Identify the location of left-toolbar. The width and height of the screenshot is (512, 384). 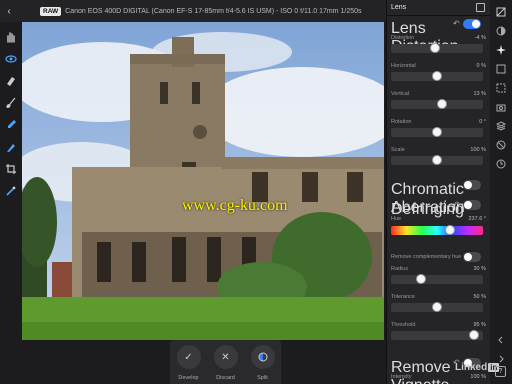
(11, 203).